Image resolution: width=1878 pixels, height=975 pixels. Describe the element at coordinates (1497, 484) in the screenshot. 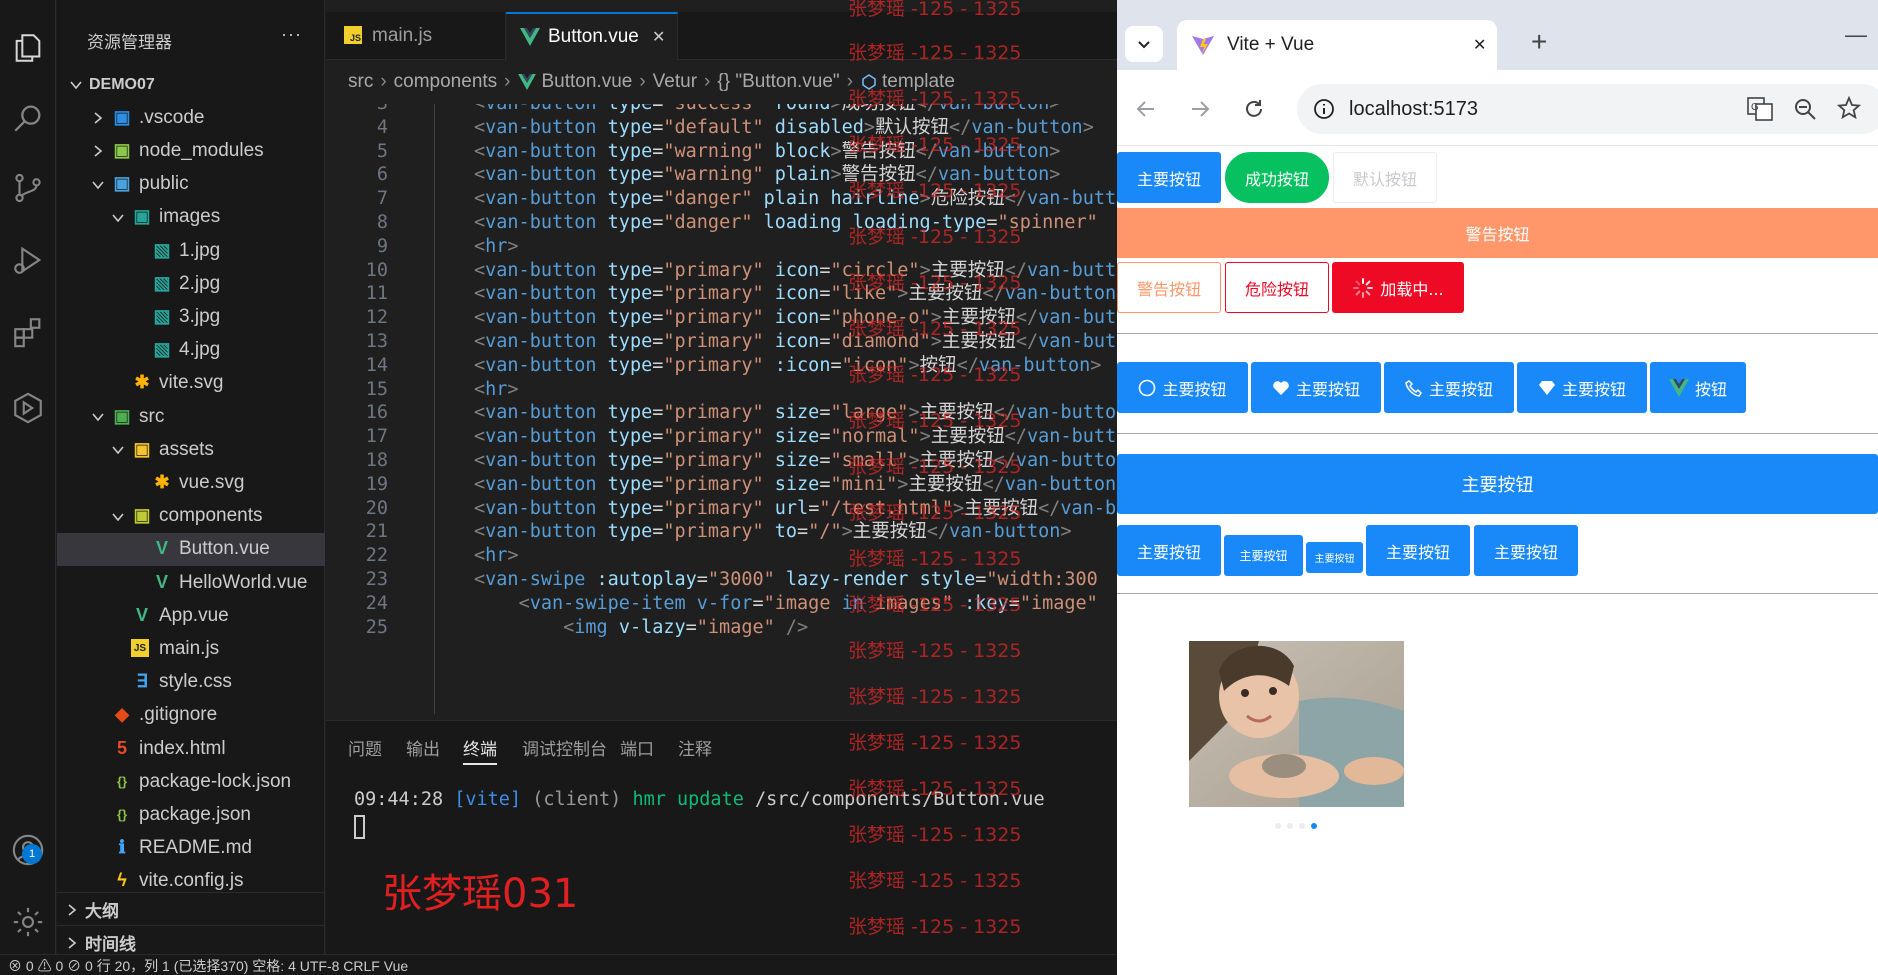

I see `large-primary-button: 主要按钮` at that location.